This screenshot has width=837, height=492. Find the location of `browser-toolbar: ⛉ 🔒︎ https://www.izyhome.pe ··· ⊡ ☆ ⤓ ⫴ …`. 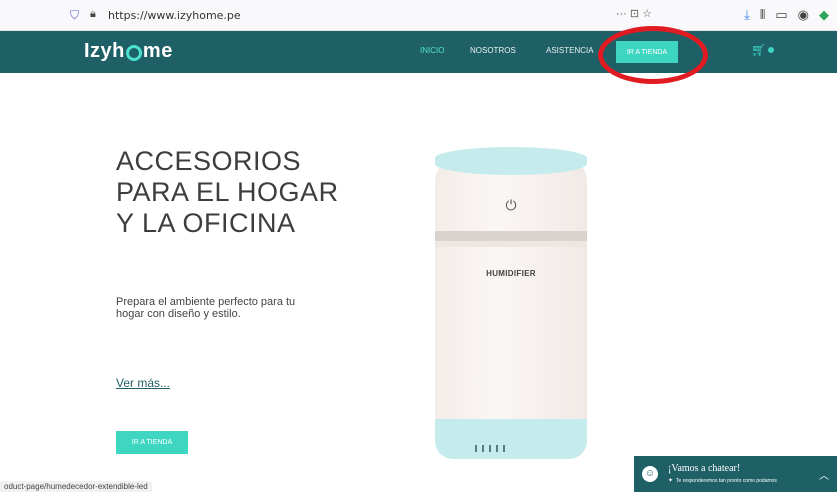

browser-toolbar: ⛉ 🔒︎ https://www.izyhome.pe ··· ⊡ ☆ ⤓ ⫴ … is located at coordinates (418, 15).